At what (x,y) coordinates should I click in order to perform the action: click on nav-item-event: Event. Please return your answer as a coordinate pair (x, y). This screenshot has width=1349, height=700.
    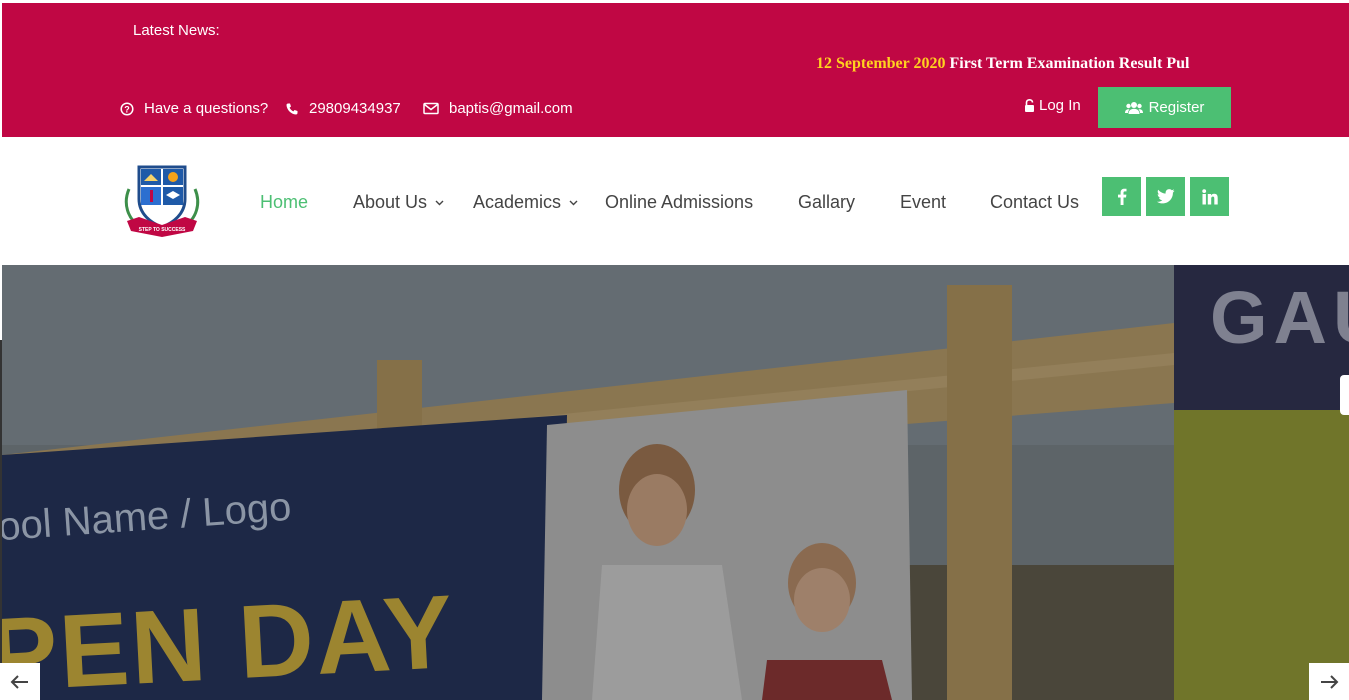
    Looking at the image, I should click on (923, 202).